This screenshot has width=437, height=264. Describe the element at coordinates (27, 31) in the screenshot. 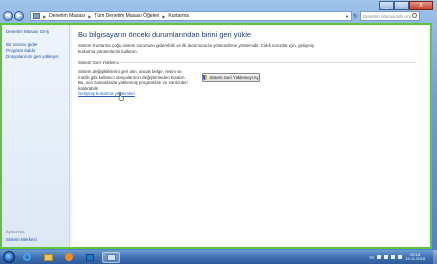

I see `sidebar-item-home: Denetim Masası Giriş` at that location.